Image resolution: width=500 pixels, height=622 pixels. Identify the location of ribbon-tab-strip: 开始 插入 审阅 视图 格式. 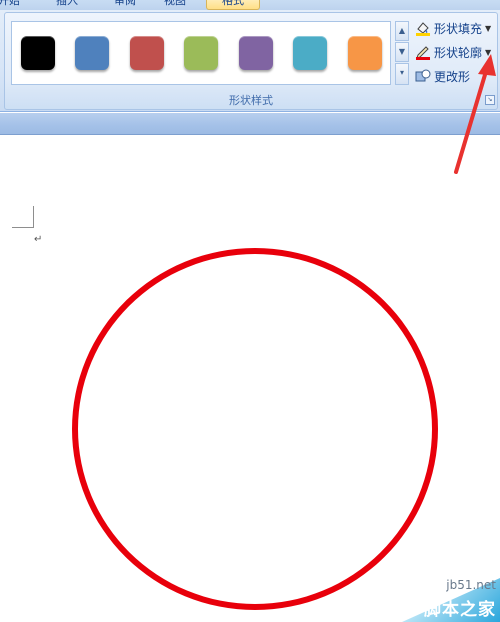
(250, 5).